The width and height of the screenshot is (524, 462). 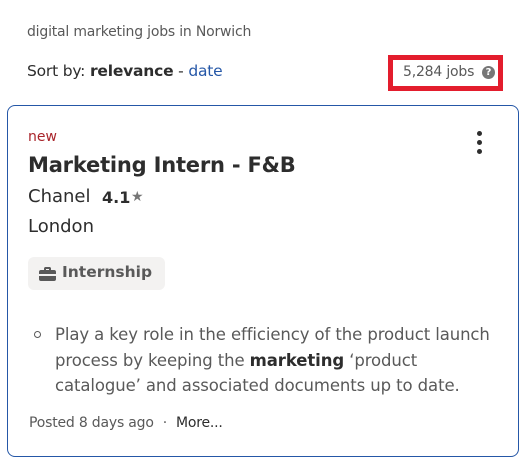 What do you see at coordinates (137, 197) in the screenshot?
I see `star-icon: ★` at bounding box center [137, 197].